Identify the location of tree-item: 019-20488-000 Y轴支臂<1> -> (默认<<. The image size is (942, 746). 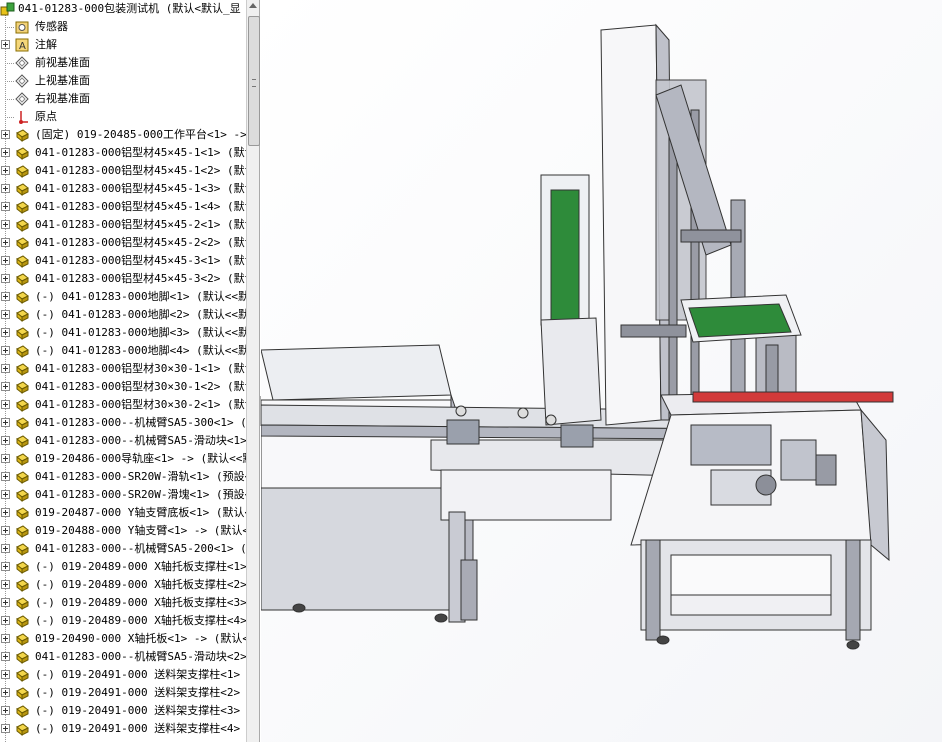
(123, 531).